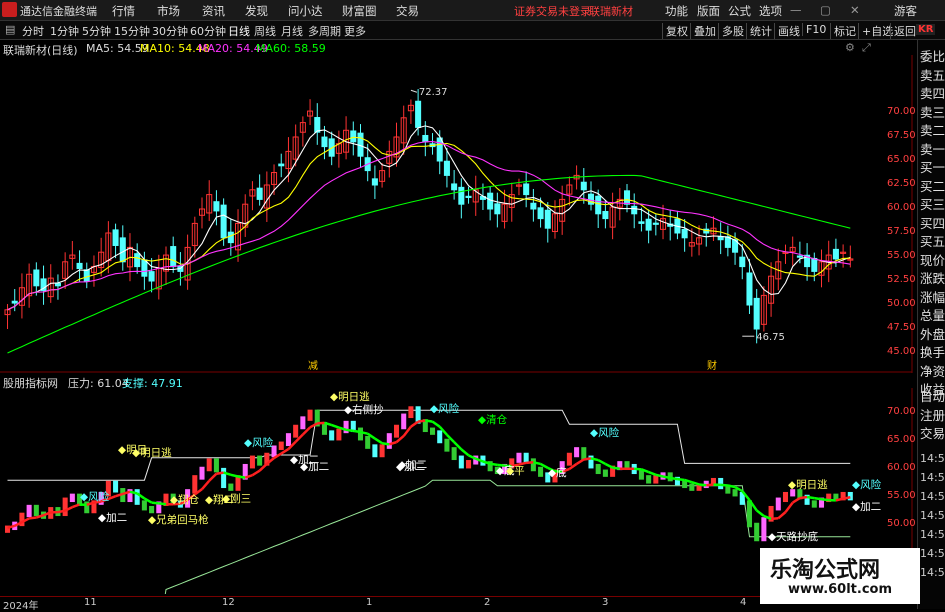 The height and width of the screenshot is (612, 945). What do you see at coordinates (788, 31) in the screenshot?
I see `button-draw: 画线` at bounding box center [788, 31].